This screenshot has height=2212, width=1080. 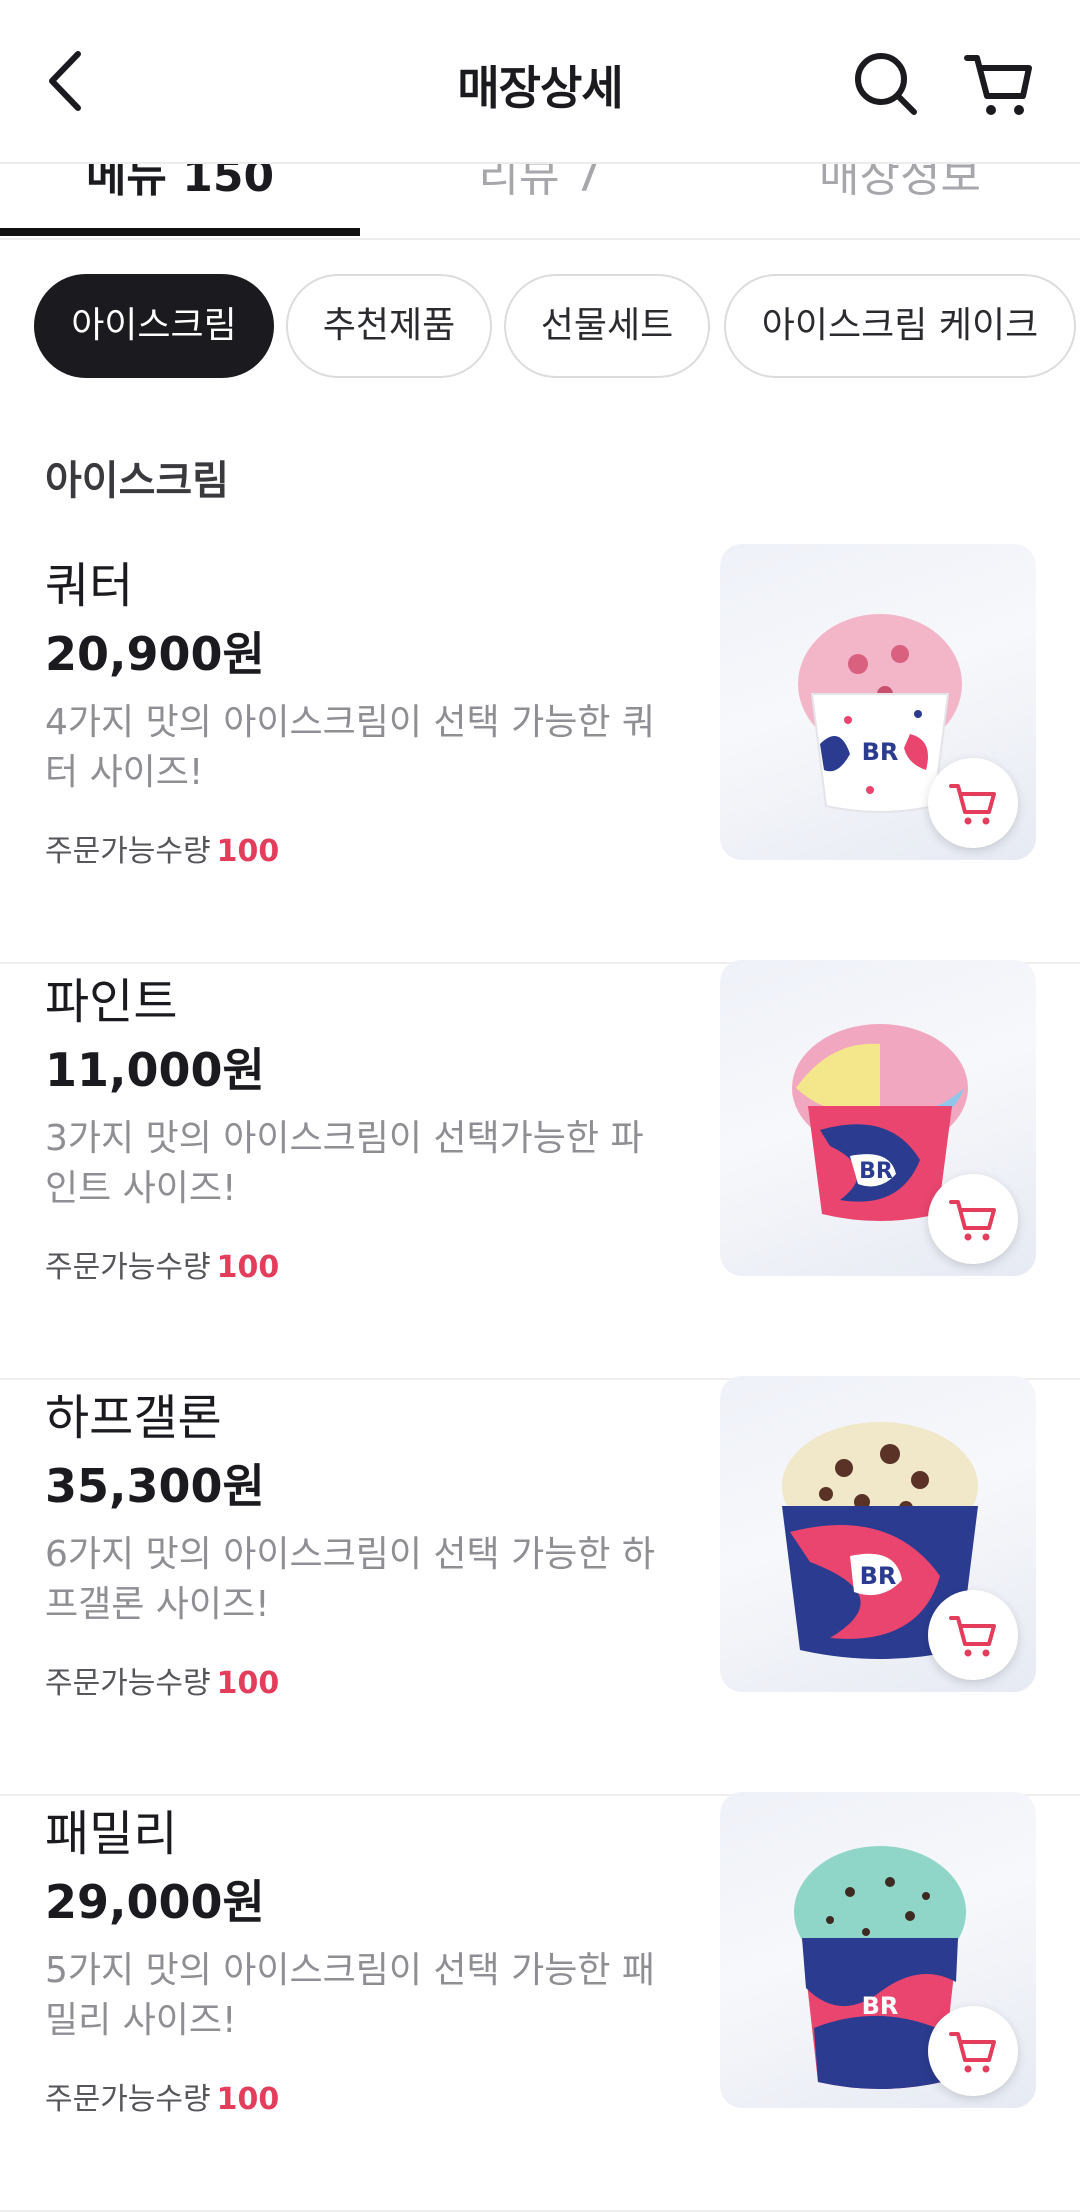 I want to click on page-title: 매장상세, so click(x=540, y=88).